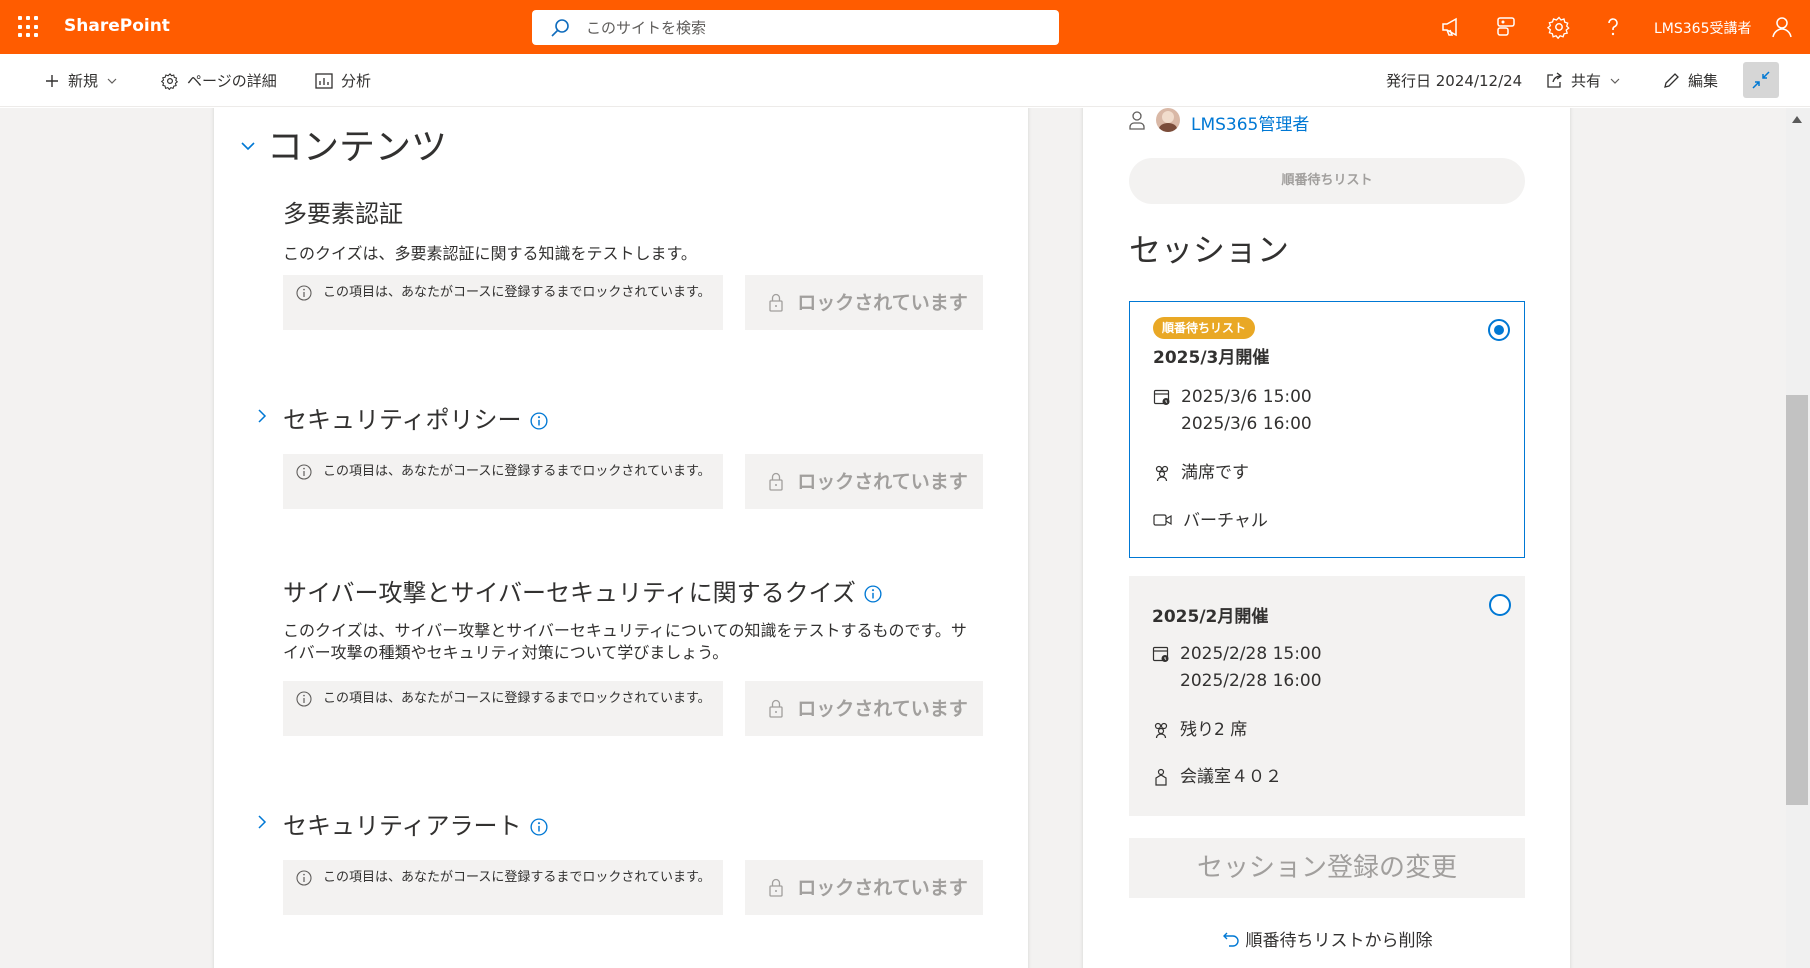  Describe the element at coordinates (1555, 79) in the screenshot. I see `share-icon` at that location.